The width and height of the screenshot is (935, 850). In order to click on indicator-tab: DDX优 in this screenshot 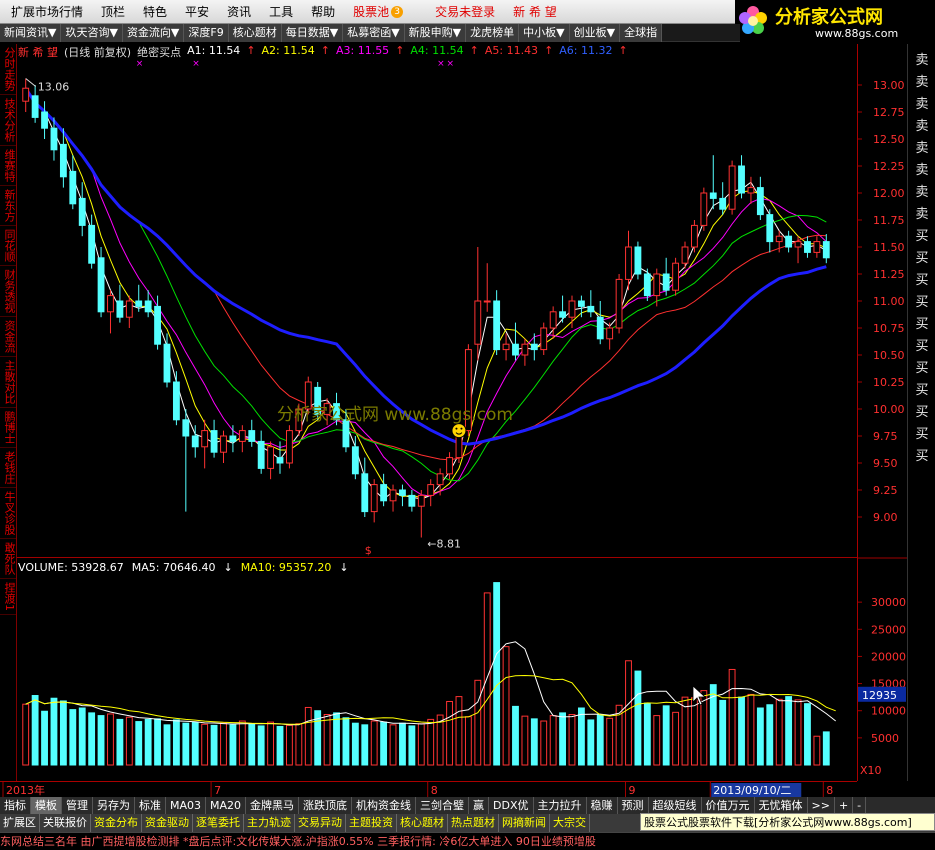, I will do `click(511, 805)`.